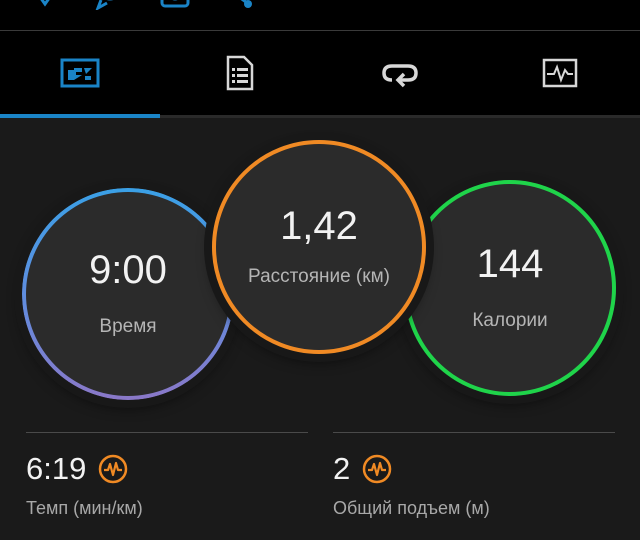  I want to click on action-bar, so click(320, 15).